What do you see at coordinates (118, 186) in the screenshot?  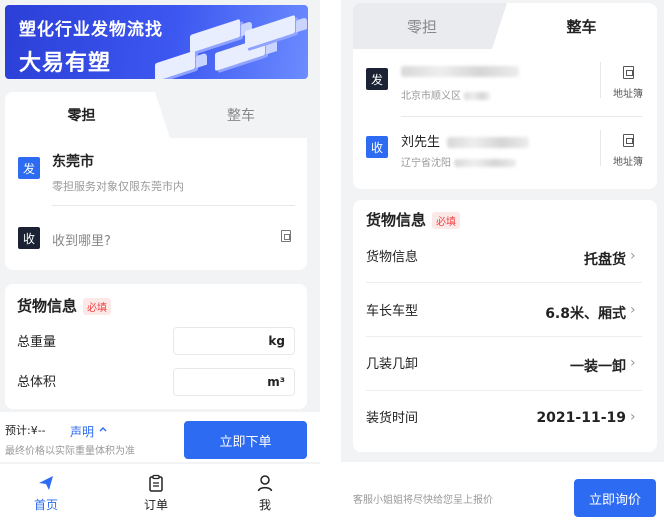 I see `sender-note: 零担服务对象仅限东莞市内` at bounding box center [118, 186].